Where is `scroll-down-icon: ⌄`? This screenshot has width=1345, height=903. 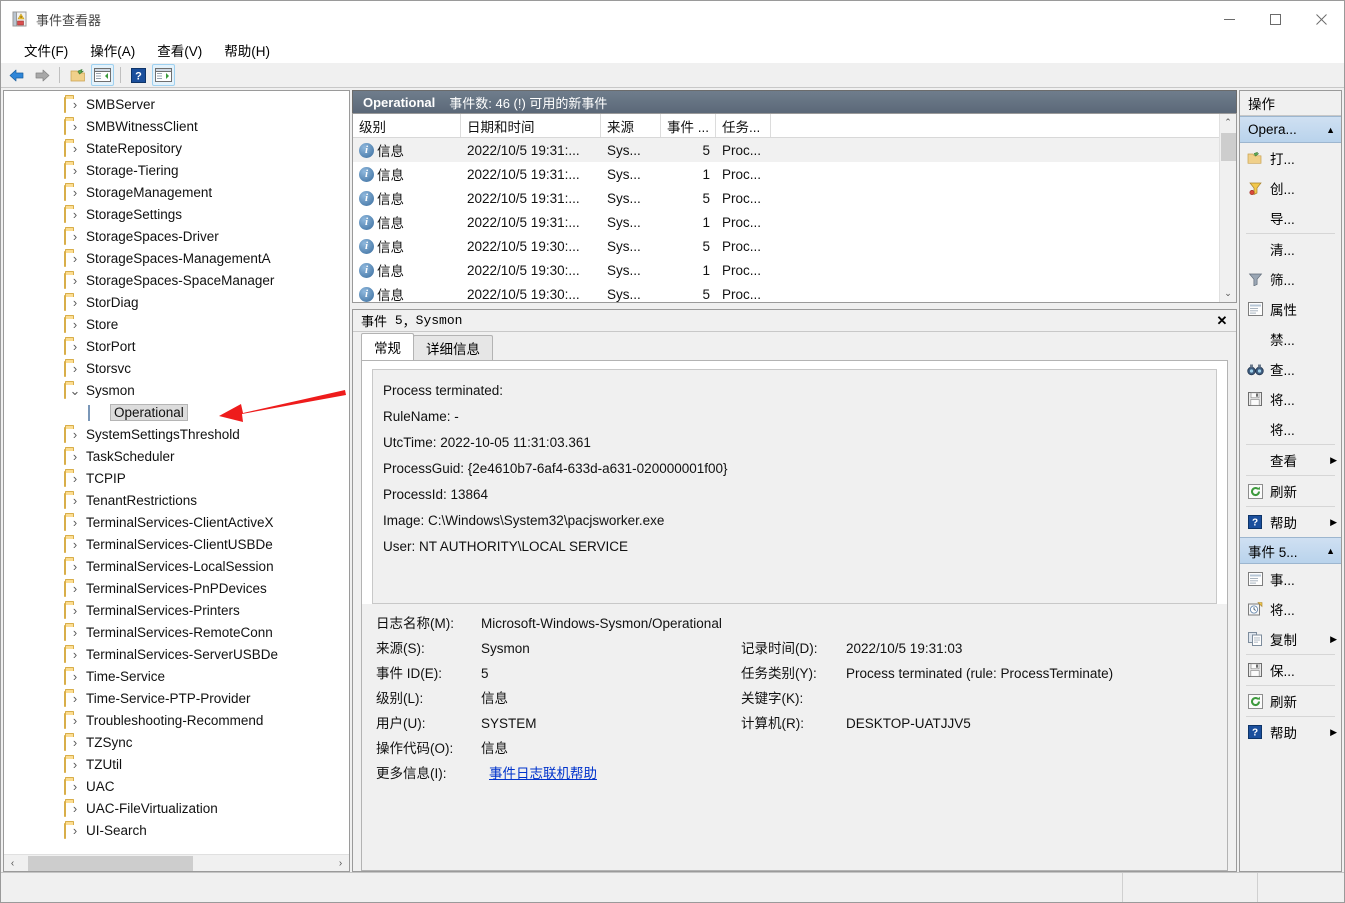 scroll-down-icon: ⌄ is located at coordinates (1228, 293).